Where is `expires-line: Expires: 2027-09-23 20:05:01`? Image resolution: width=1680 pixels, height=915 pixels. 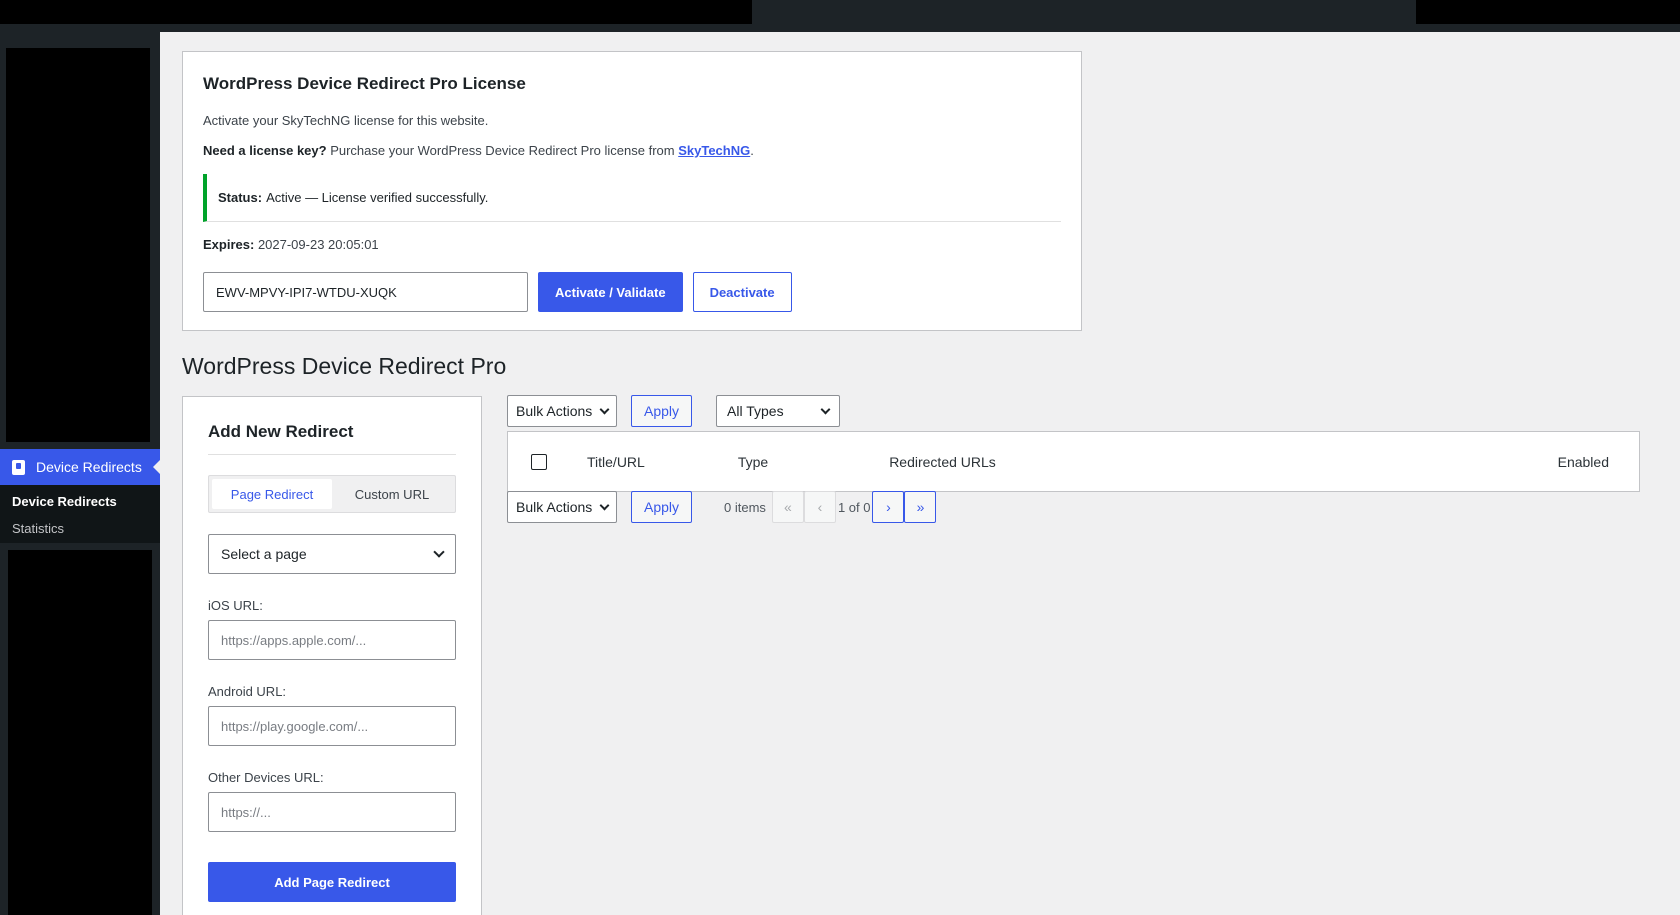
expires-line: Expires: 2027-09-23 20:05:01 is located at coordinates (632, 244).